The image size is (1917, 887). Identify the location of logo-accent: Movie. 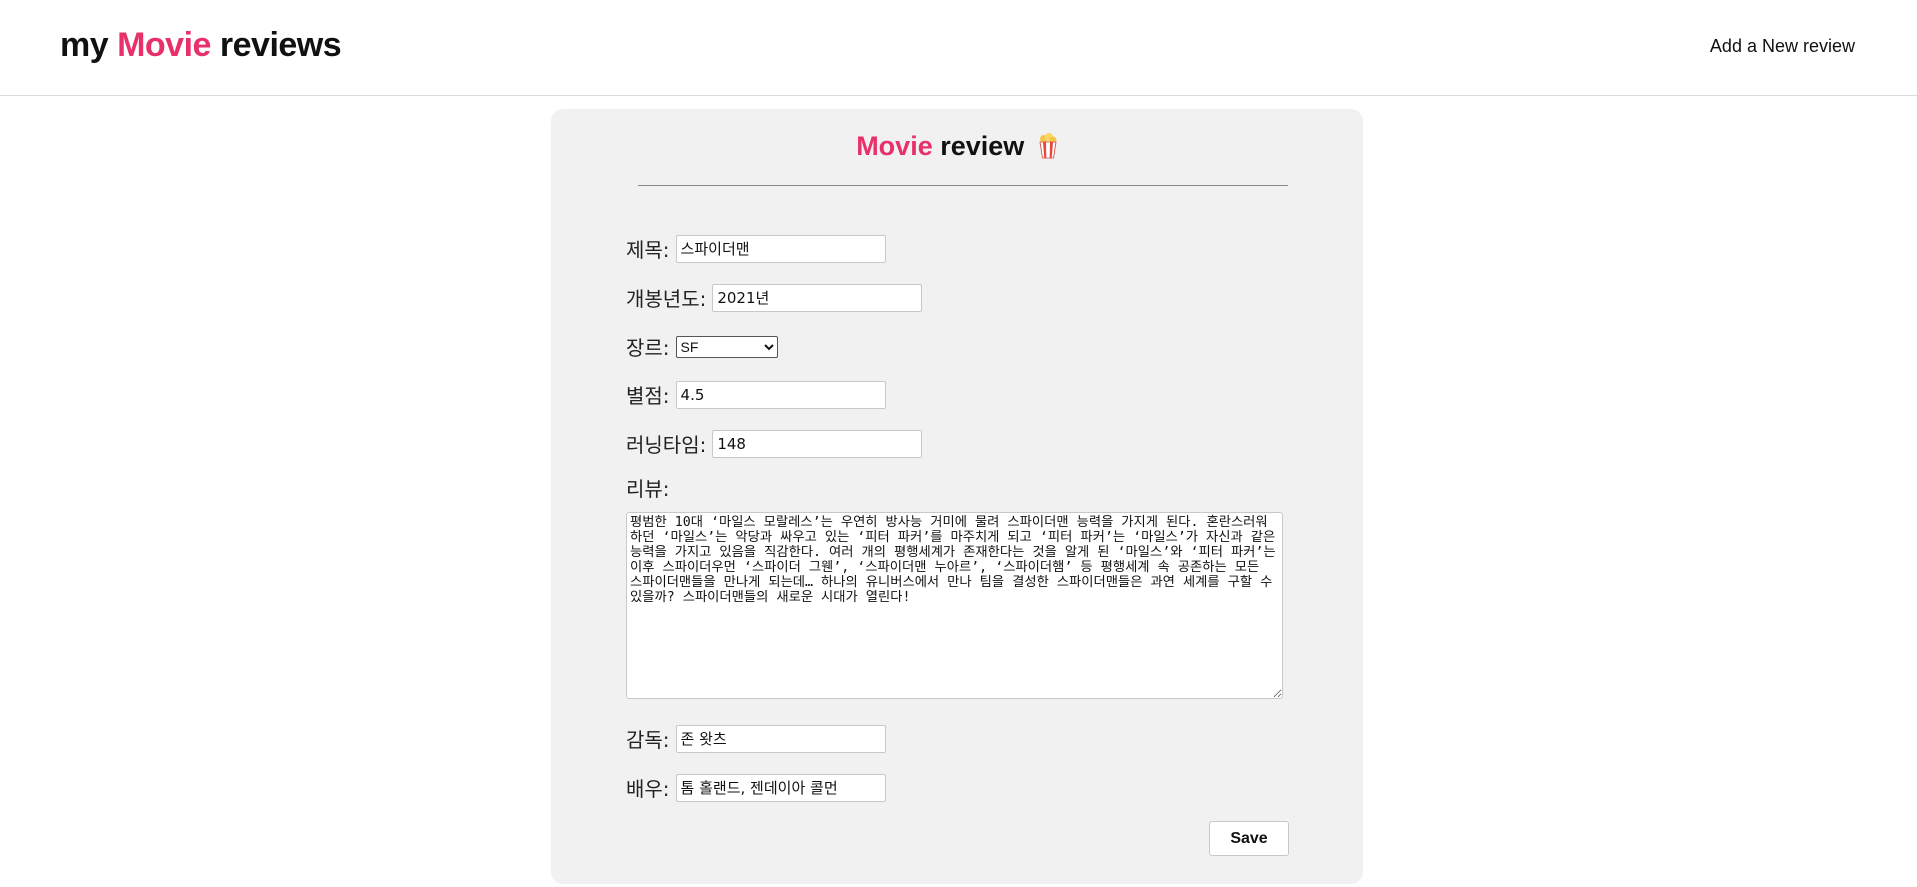
(164, 45).